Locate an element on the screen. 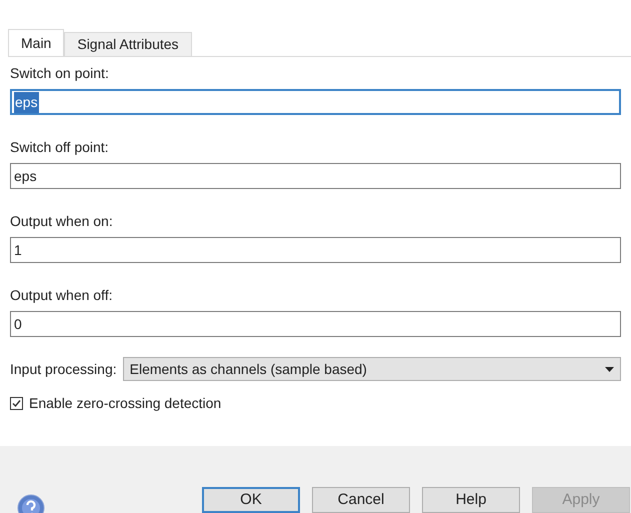  dropdown: Elements as channels (sample based) is located at coordinates (371, 369).